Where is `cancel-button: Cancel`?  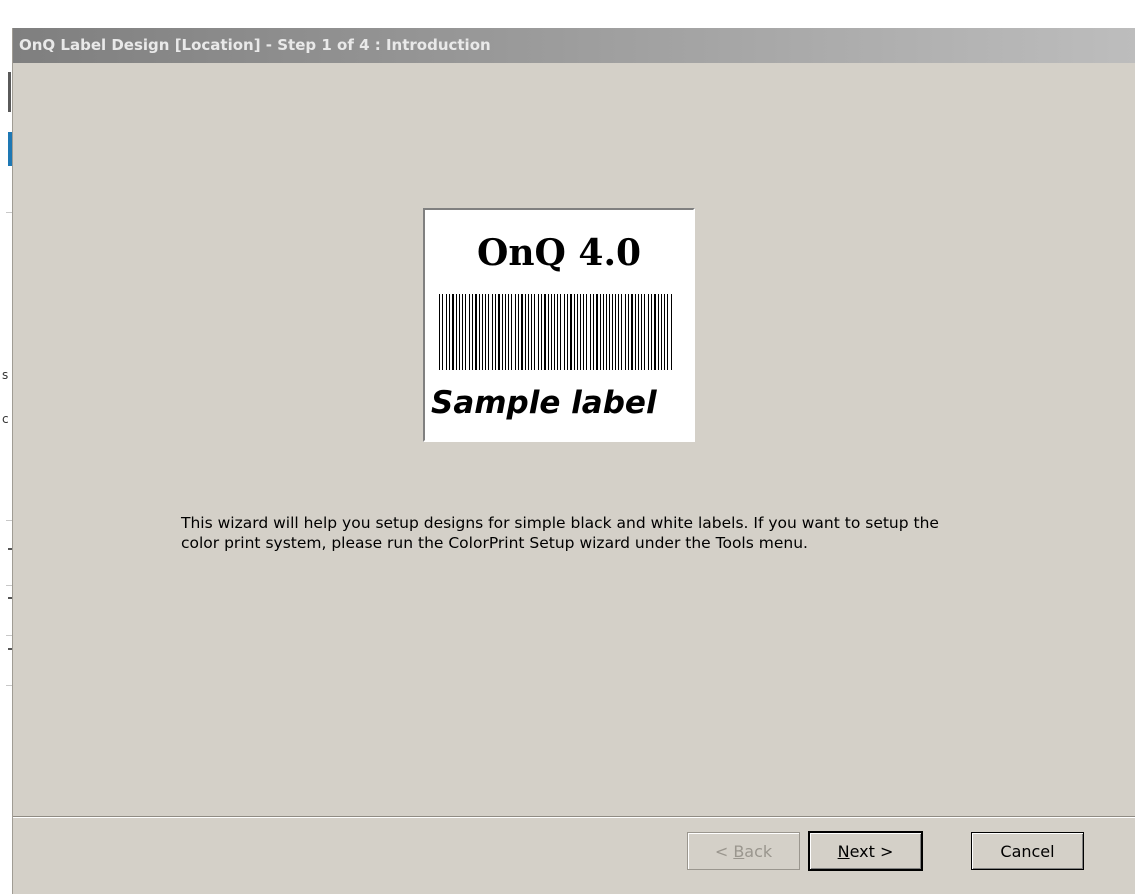
cancel-button: Cancel is located at coordinates (1027, 851).